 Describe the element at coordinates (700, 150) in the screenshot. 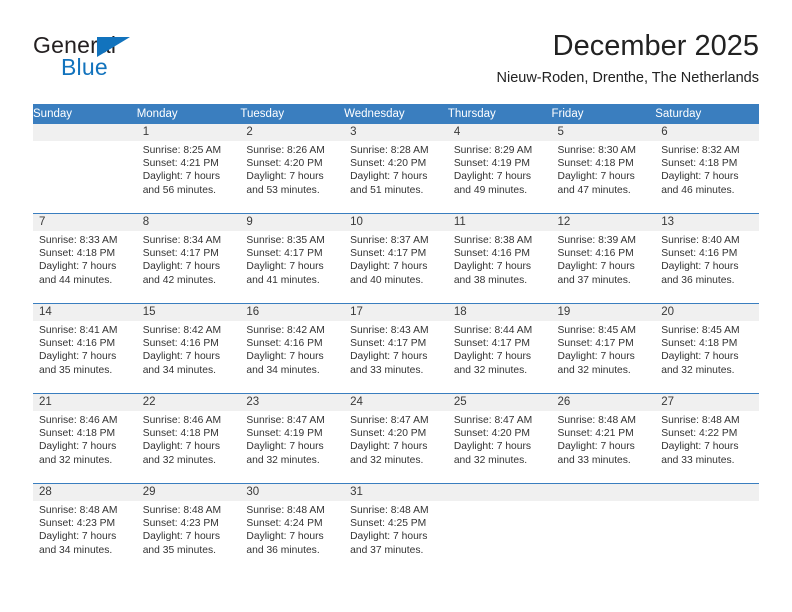

I see `sunrise-text: Sunrise: 8:32 AM` at that location.